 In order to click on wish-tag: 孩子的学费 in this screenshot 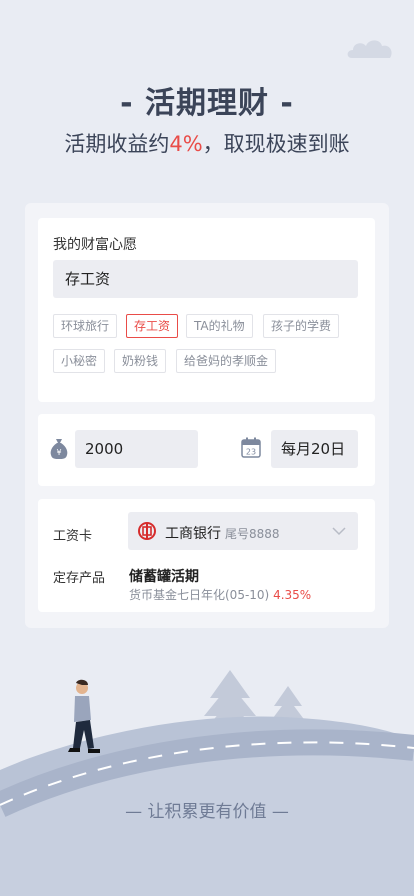, I will do `click(301, 326)`.